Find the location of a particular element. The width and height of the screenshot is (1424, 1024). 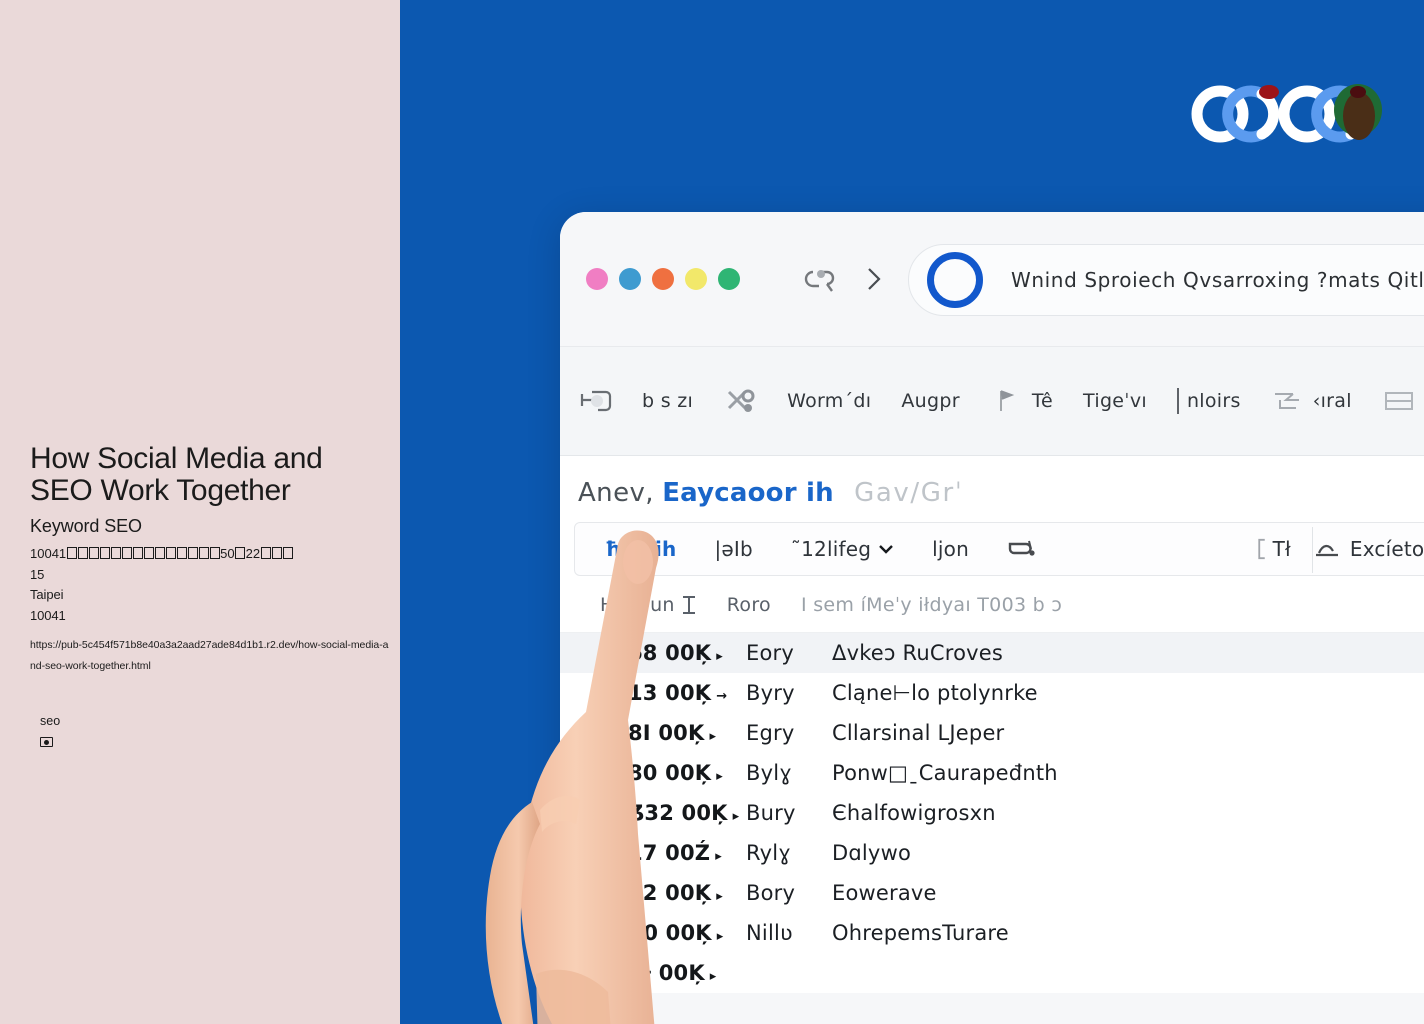

window-control-dots is located at coordinates (663, 279).